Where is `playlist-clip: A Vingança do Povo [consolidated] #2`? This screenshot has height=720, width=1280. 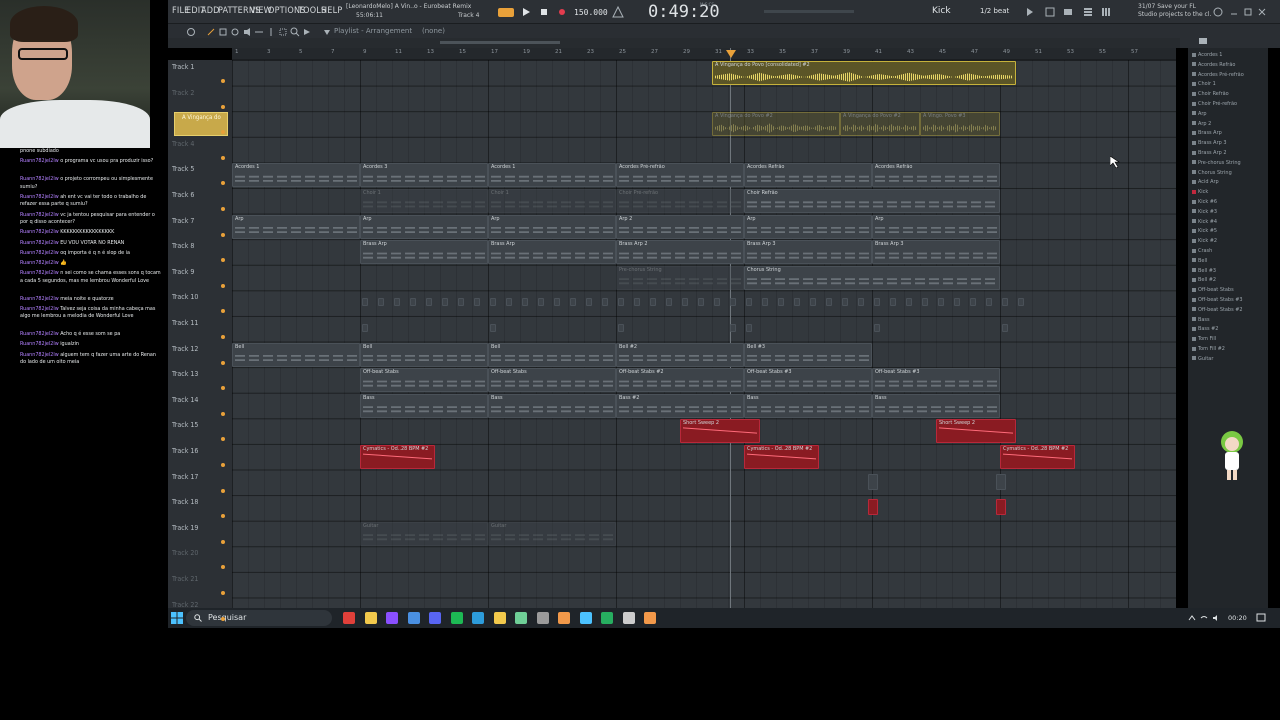 playlist-clip: A Vingança do Povo [consolidated] #2 is located at coordinates (864, 73).